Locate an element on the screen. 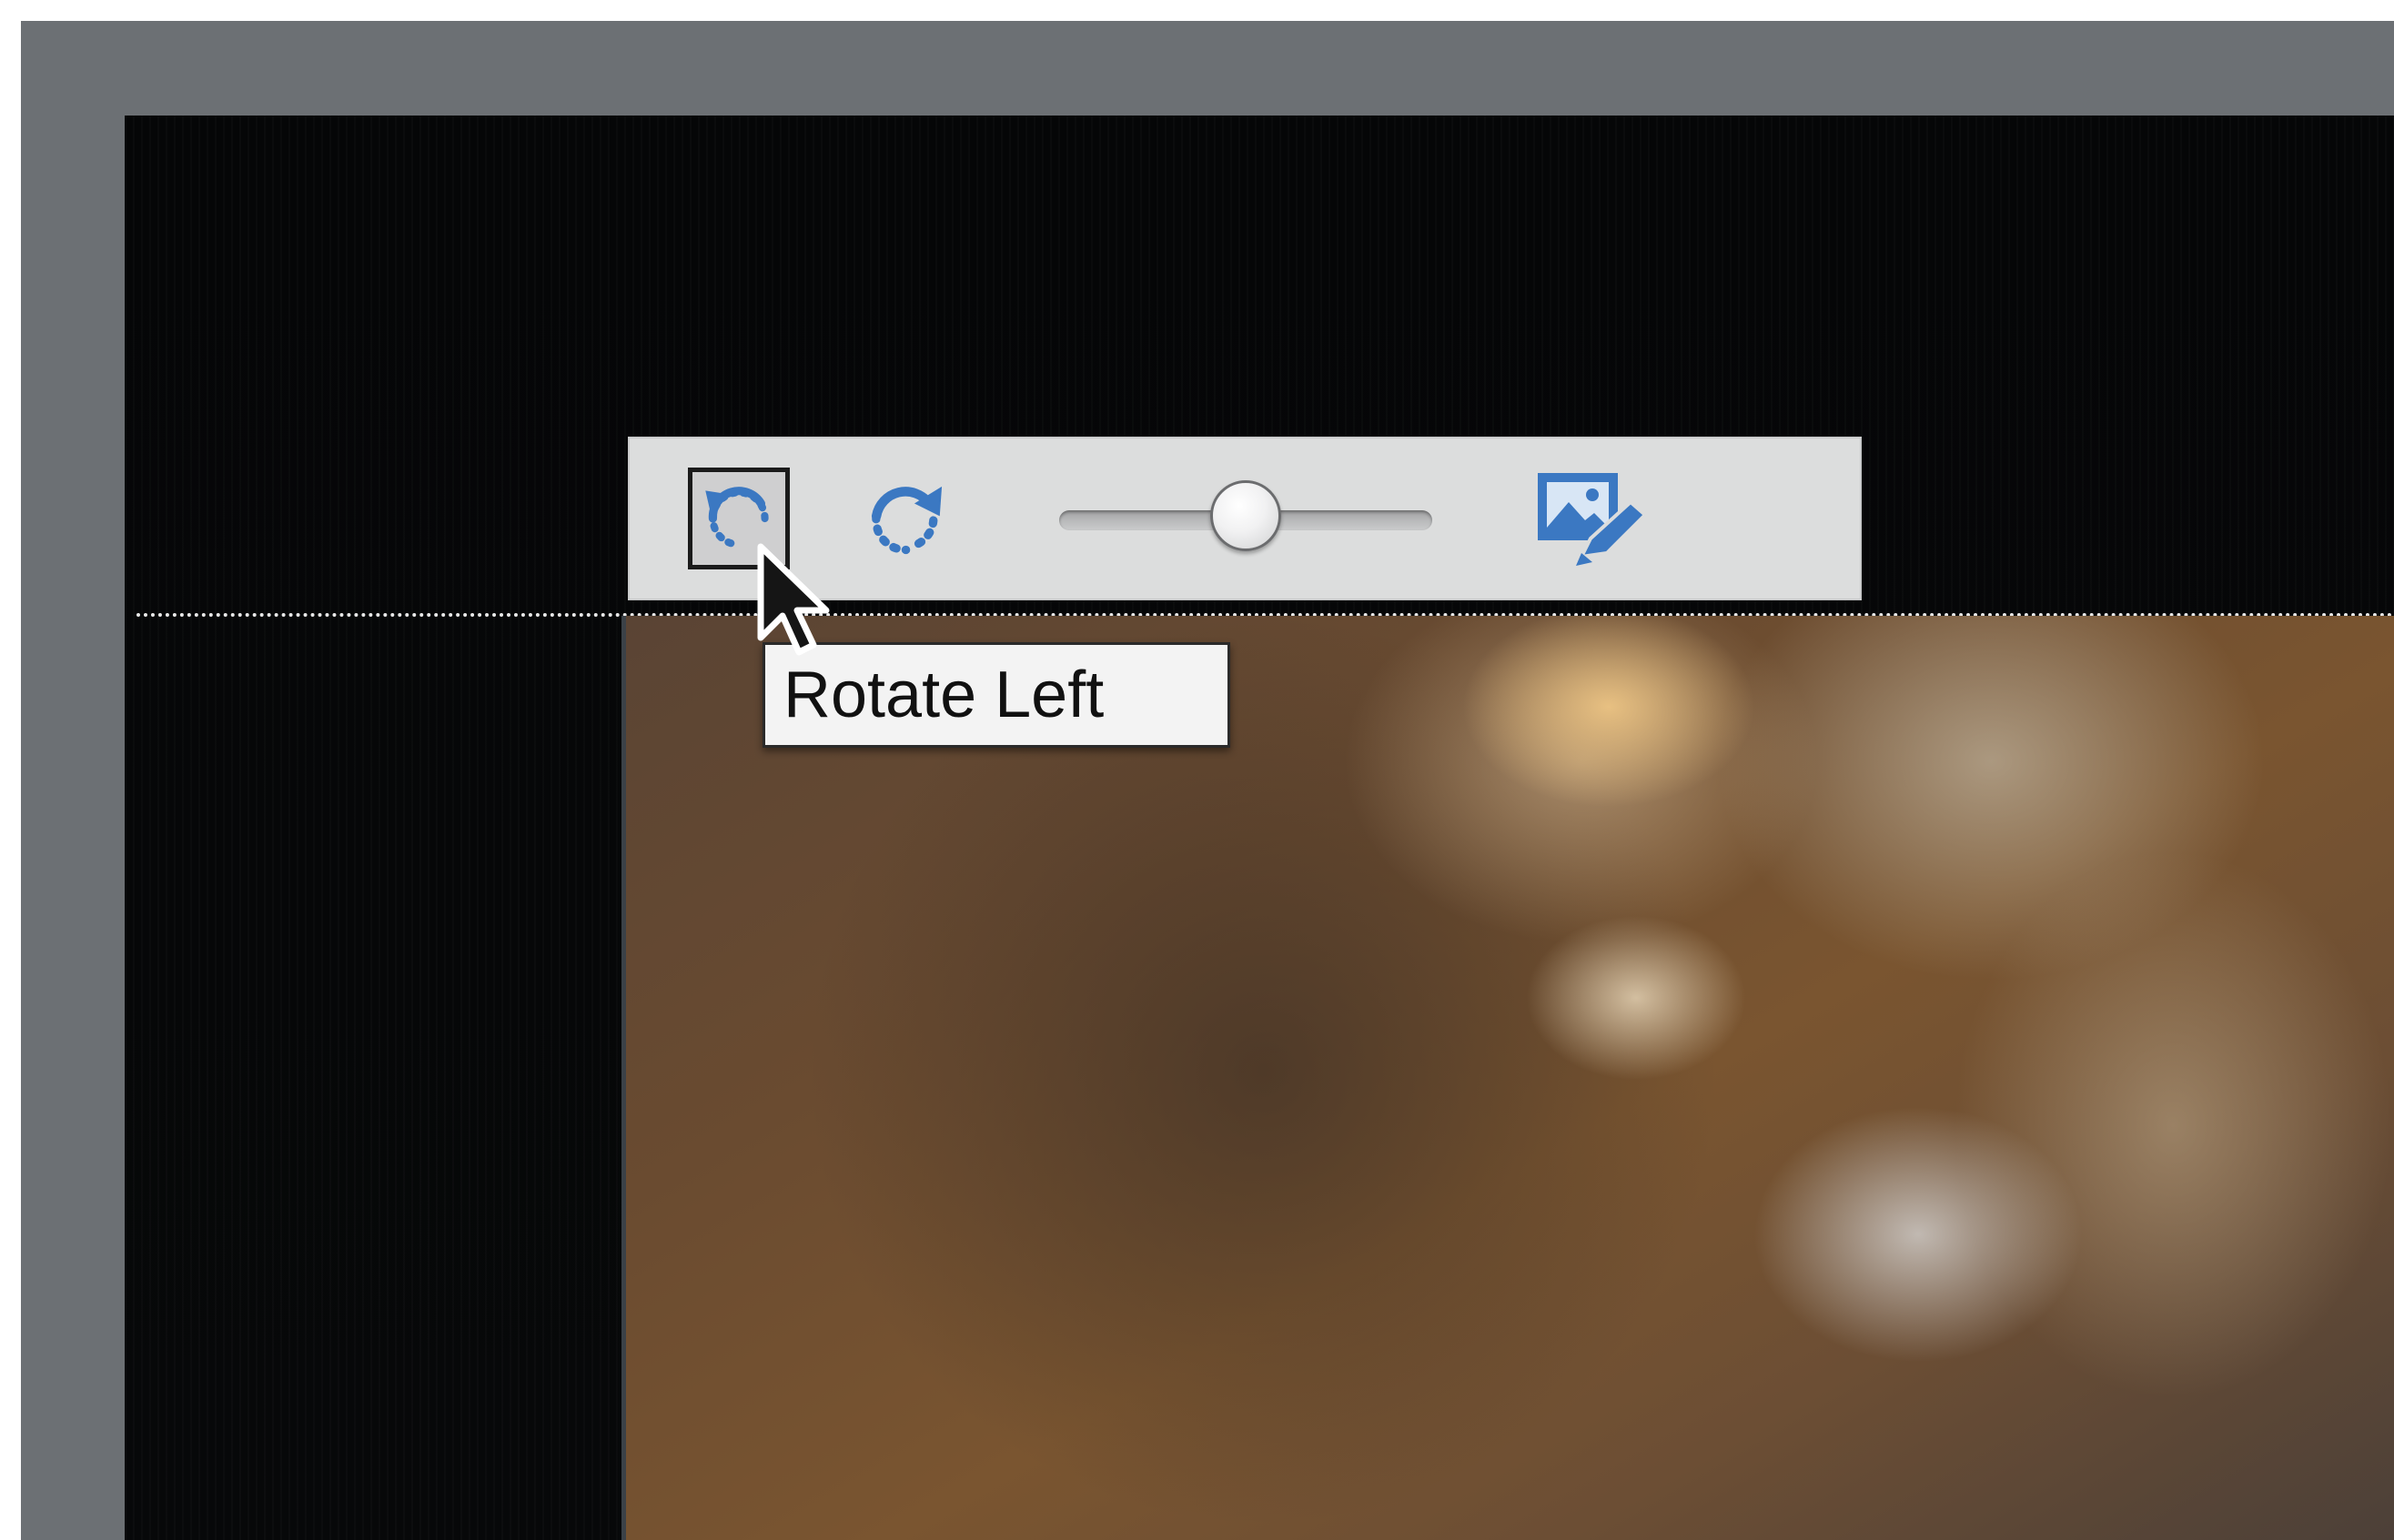 The height and width of the screenshot is (1540, 2394). mouse-pointer-icon is located at coordinates (793, 599).